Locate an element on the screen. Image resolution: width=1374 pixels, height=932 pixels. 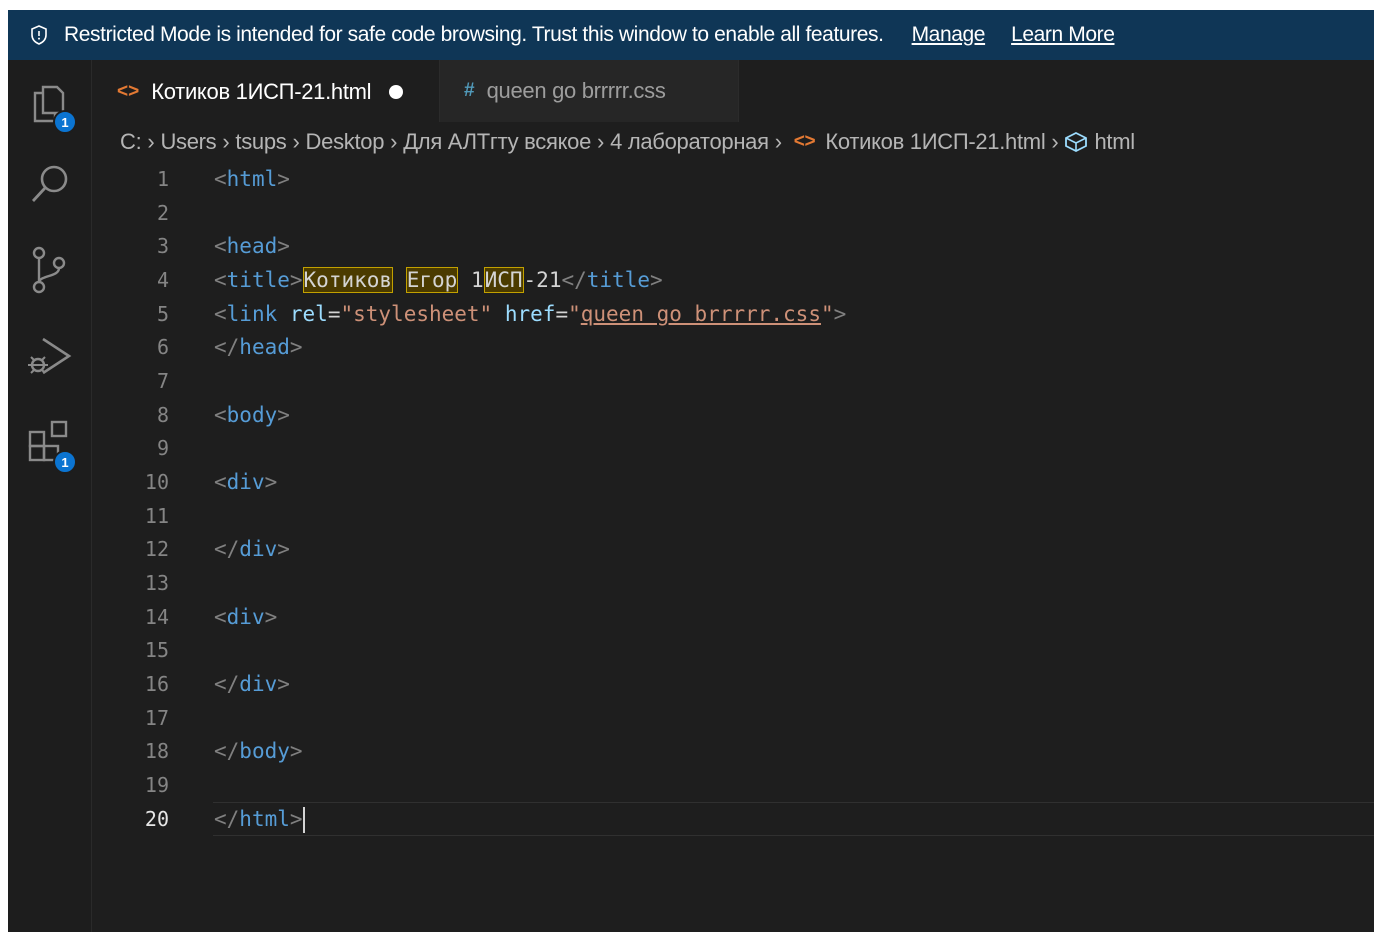
line-number: 6 is located at coordinates (162, 347).